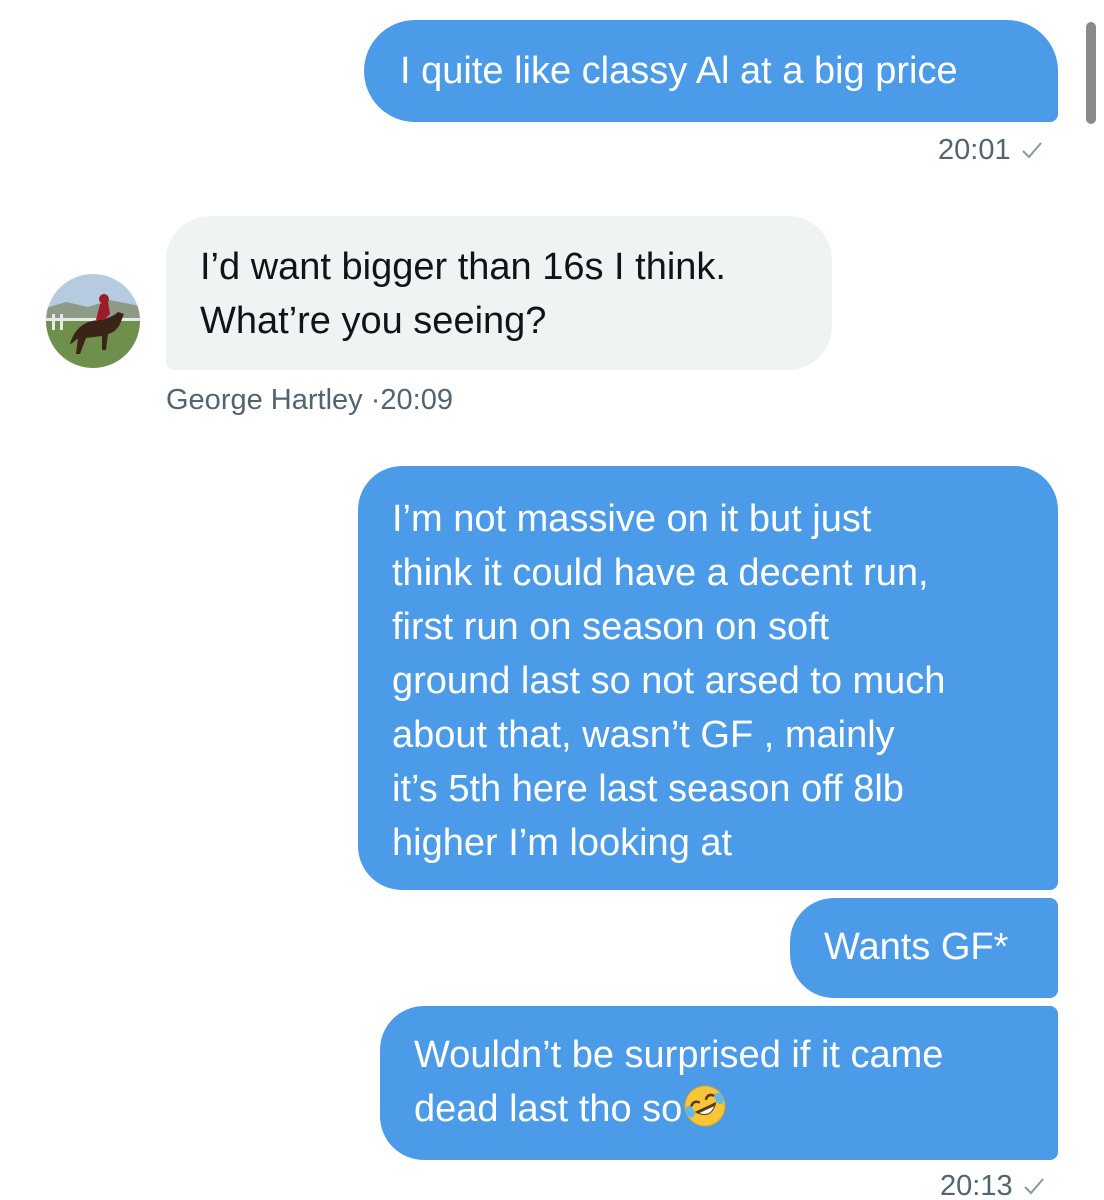 The image size is (1104, 1200). Describe the element at coordinates (264, 400) in the screenshot. I see `sender-name: George Hartley` at that location.